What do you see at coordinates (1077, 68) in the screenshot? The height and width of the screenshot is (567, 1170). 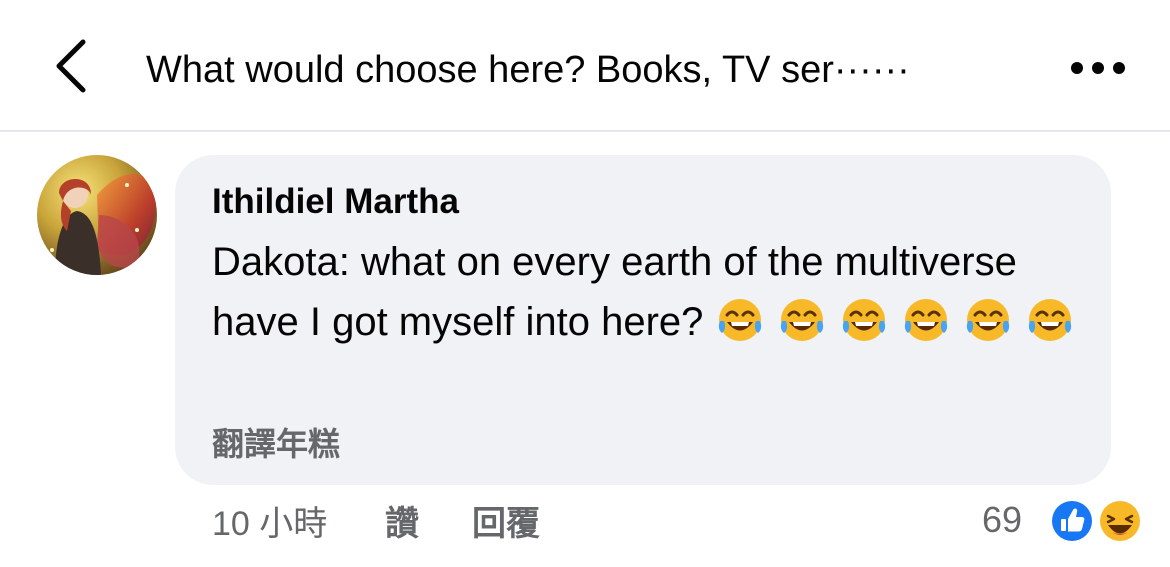 I see `more-horizontal-icon` at bounding box center [1077, 68].